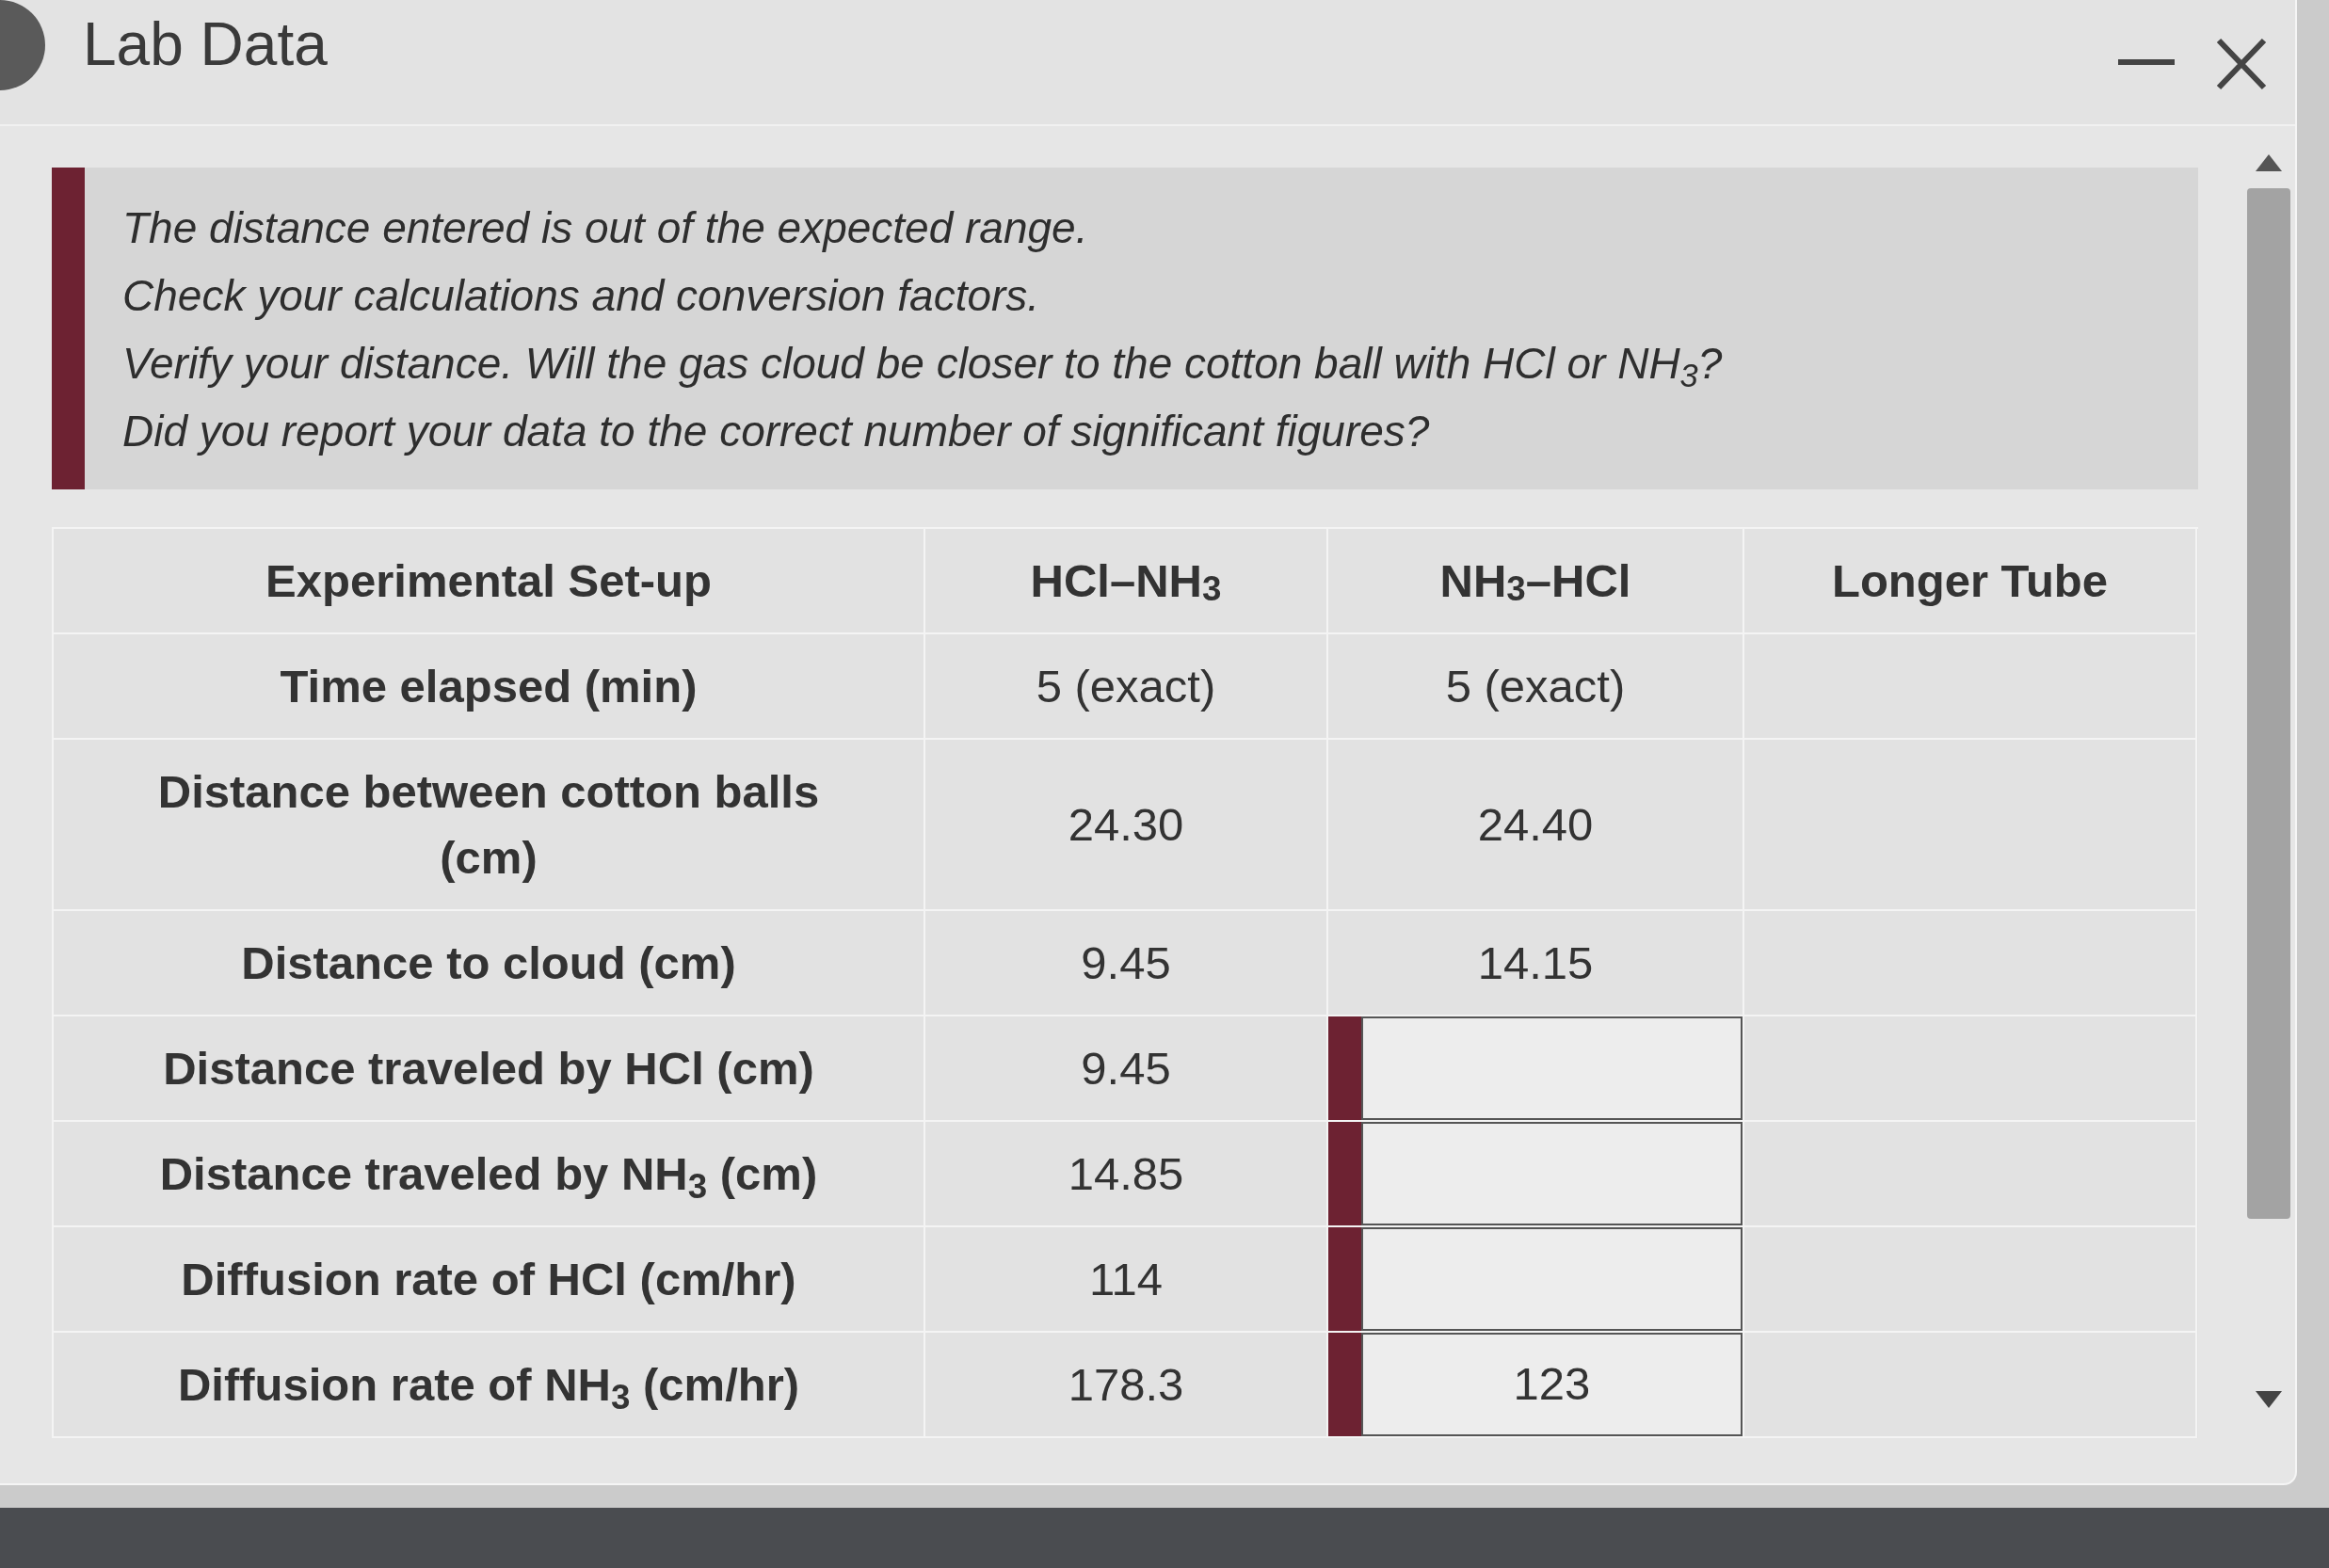 The width and height of the screenshot is (2329, 1568). Describe the element at coordinates (606, 228) in the screenshot. I see `message-line: The distance entered is out of the expected range.` at that location.